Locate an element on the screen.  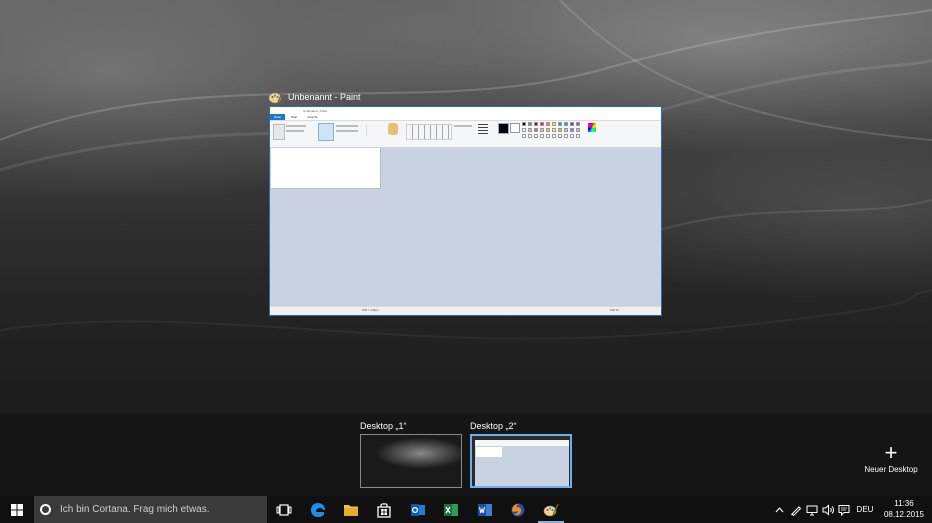
cortana-search-box: Ich bin Cortana. Frag mich etwas. is located at coordinates (150, 509).